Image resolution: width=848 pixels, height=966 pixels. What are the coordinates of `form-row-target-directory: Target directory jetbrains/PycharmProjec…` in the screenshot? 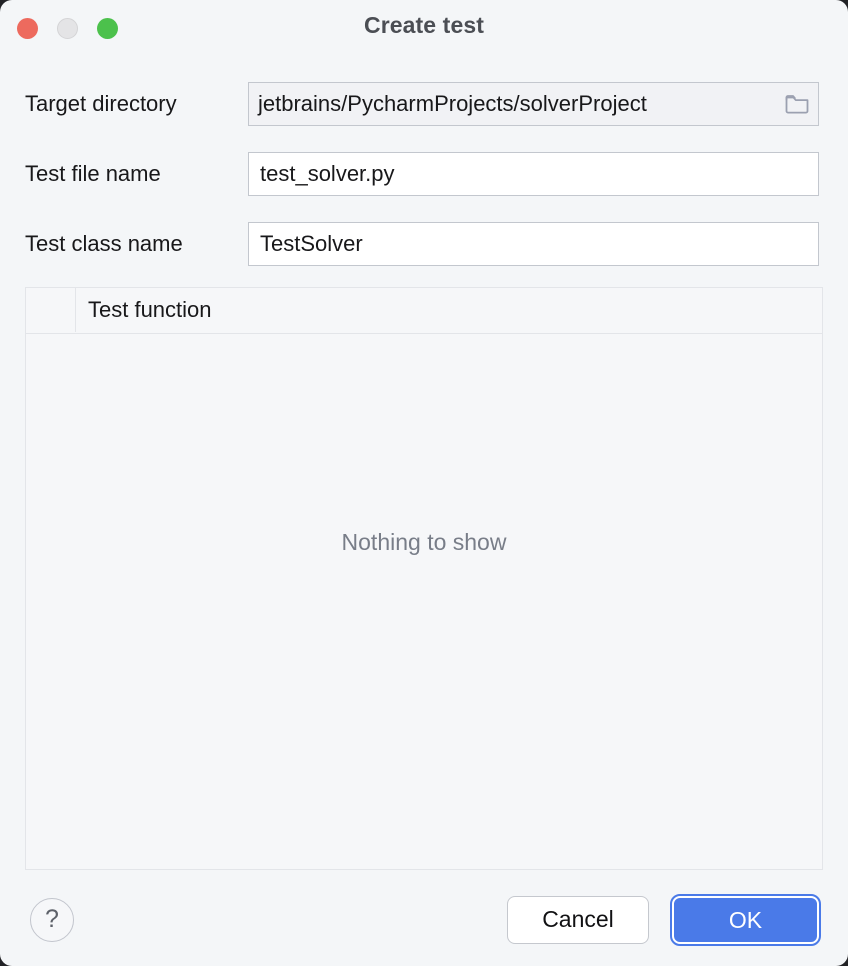 It's located at (424, 104).